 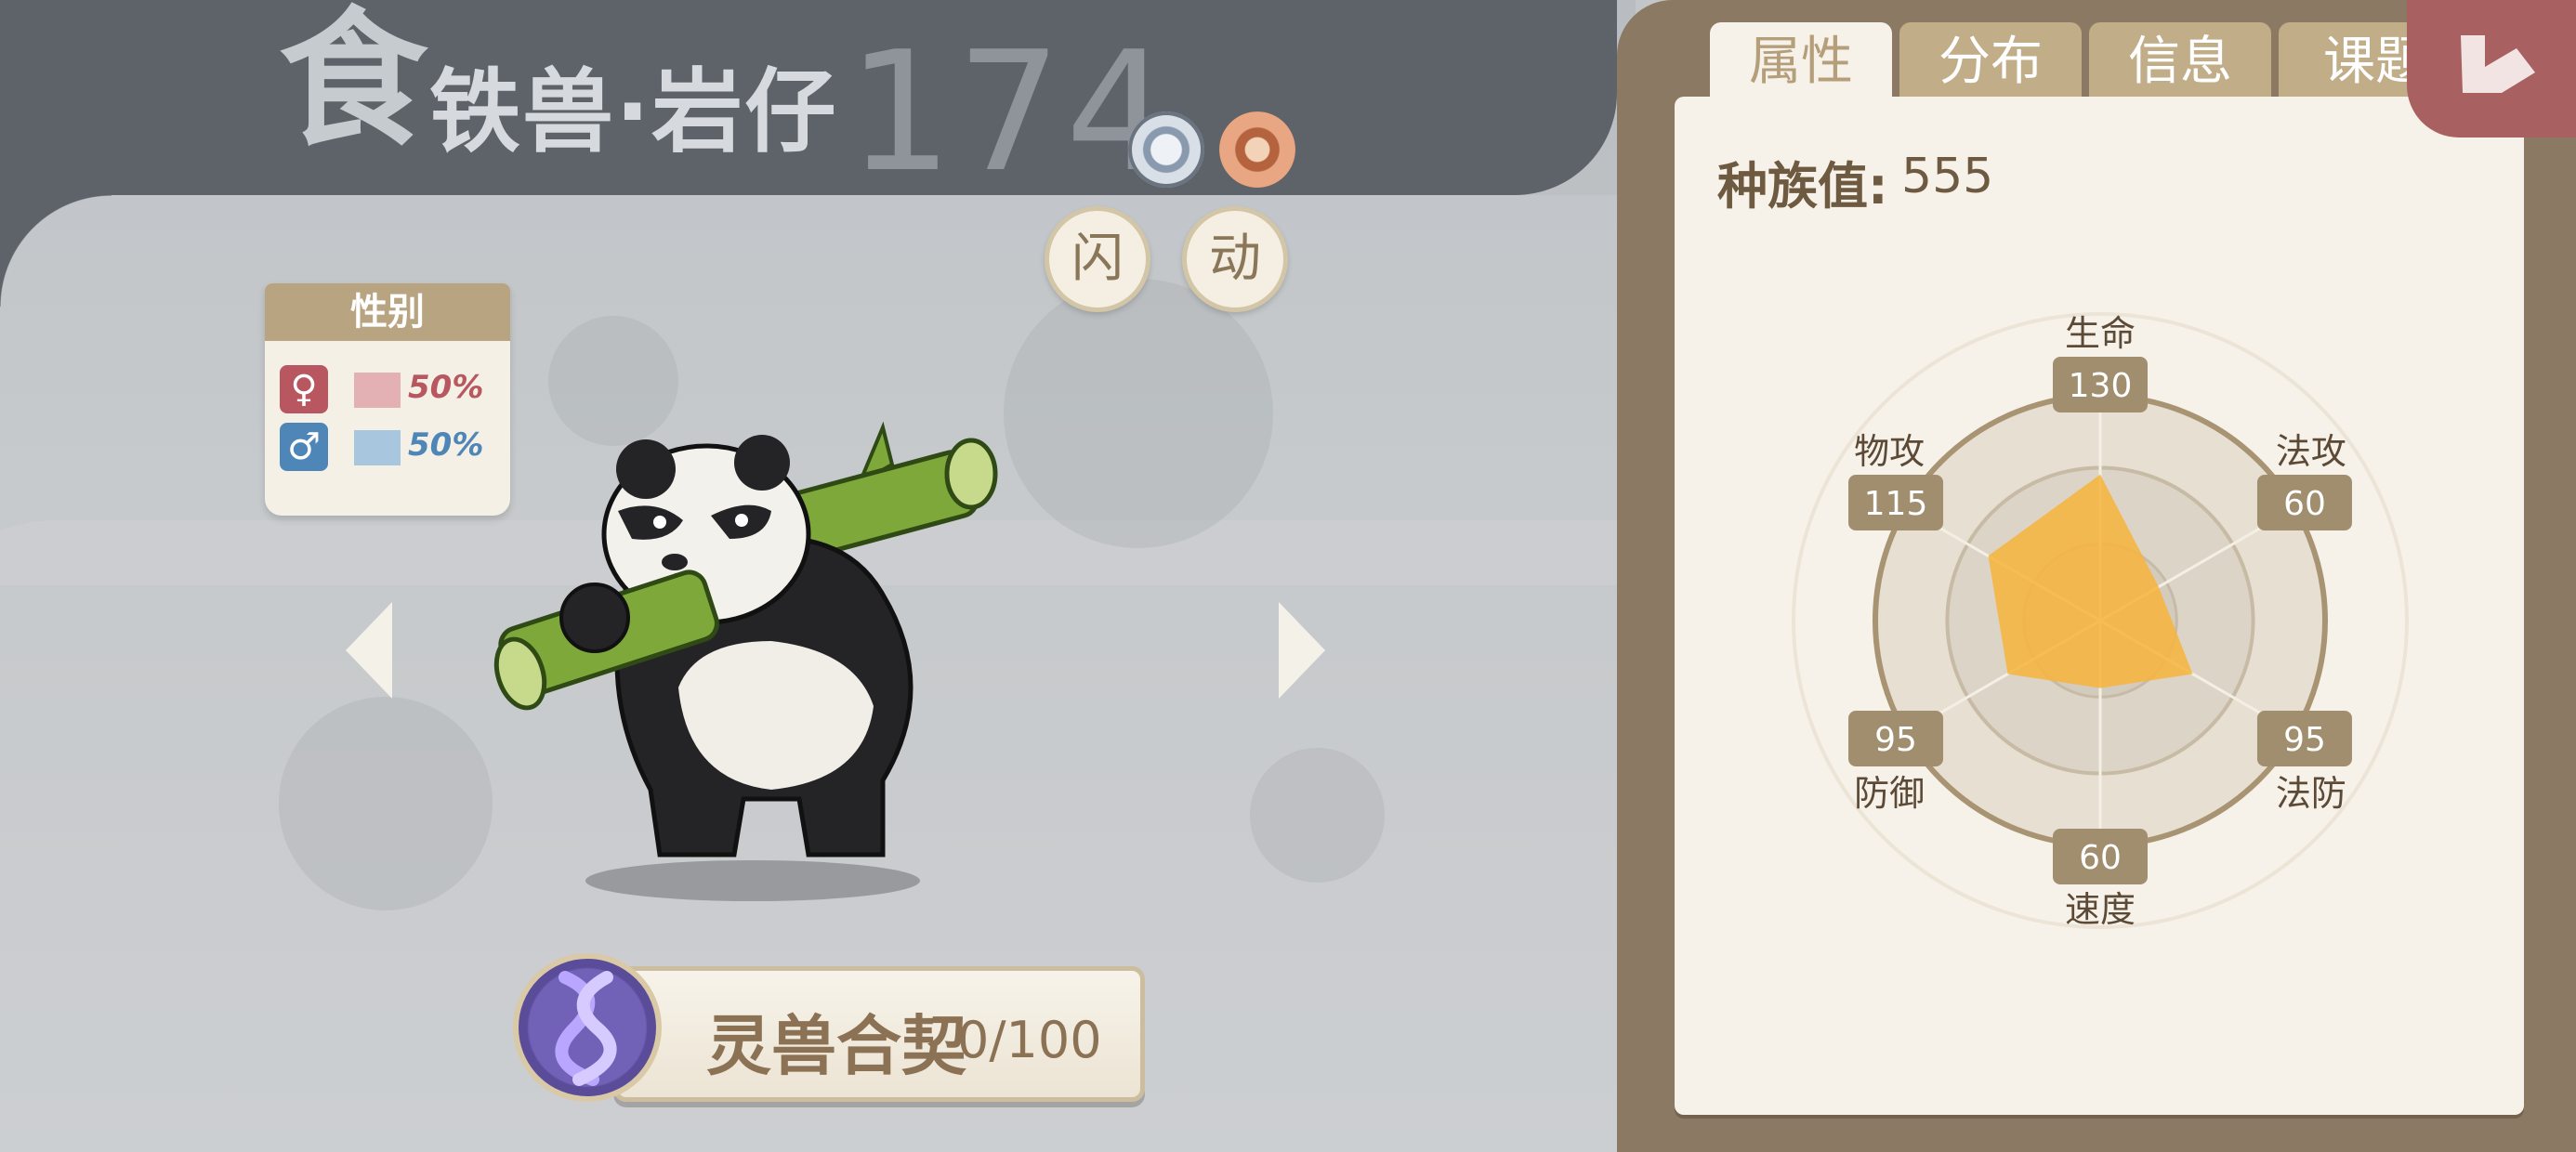 What do you see at coordinates (1801, 61) in the screenshot?
I see `tab-attributes: 属性` at bounding box center [1801, 61].